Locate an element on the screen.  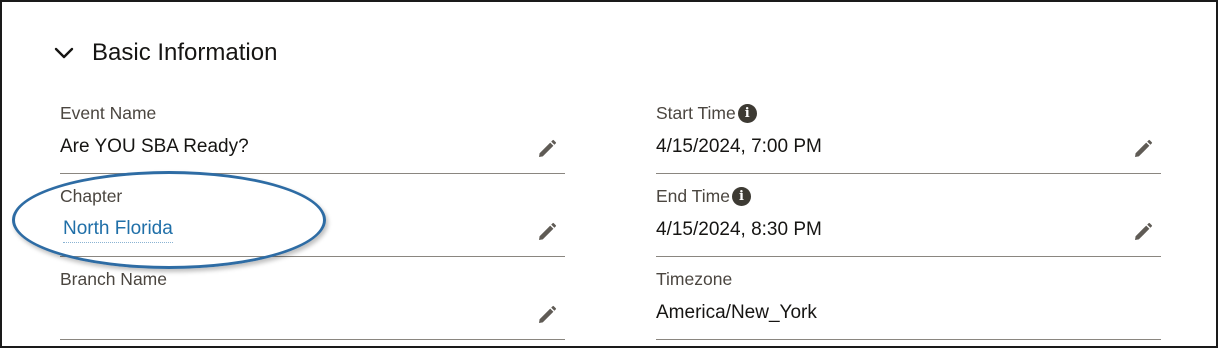
field-label-text: End Time is located at coordinates (693, 195).